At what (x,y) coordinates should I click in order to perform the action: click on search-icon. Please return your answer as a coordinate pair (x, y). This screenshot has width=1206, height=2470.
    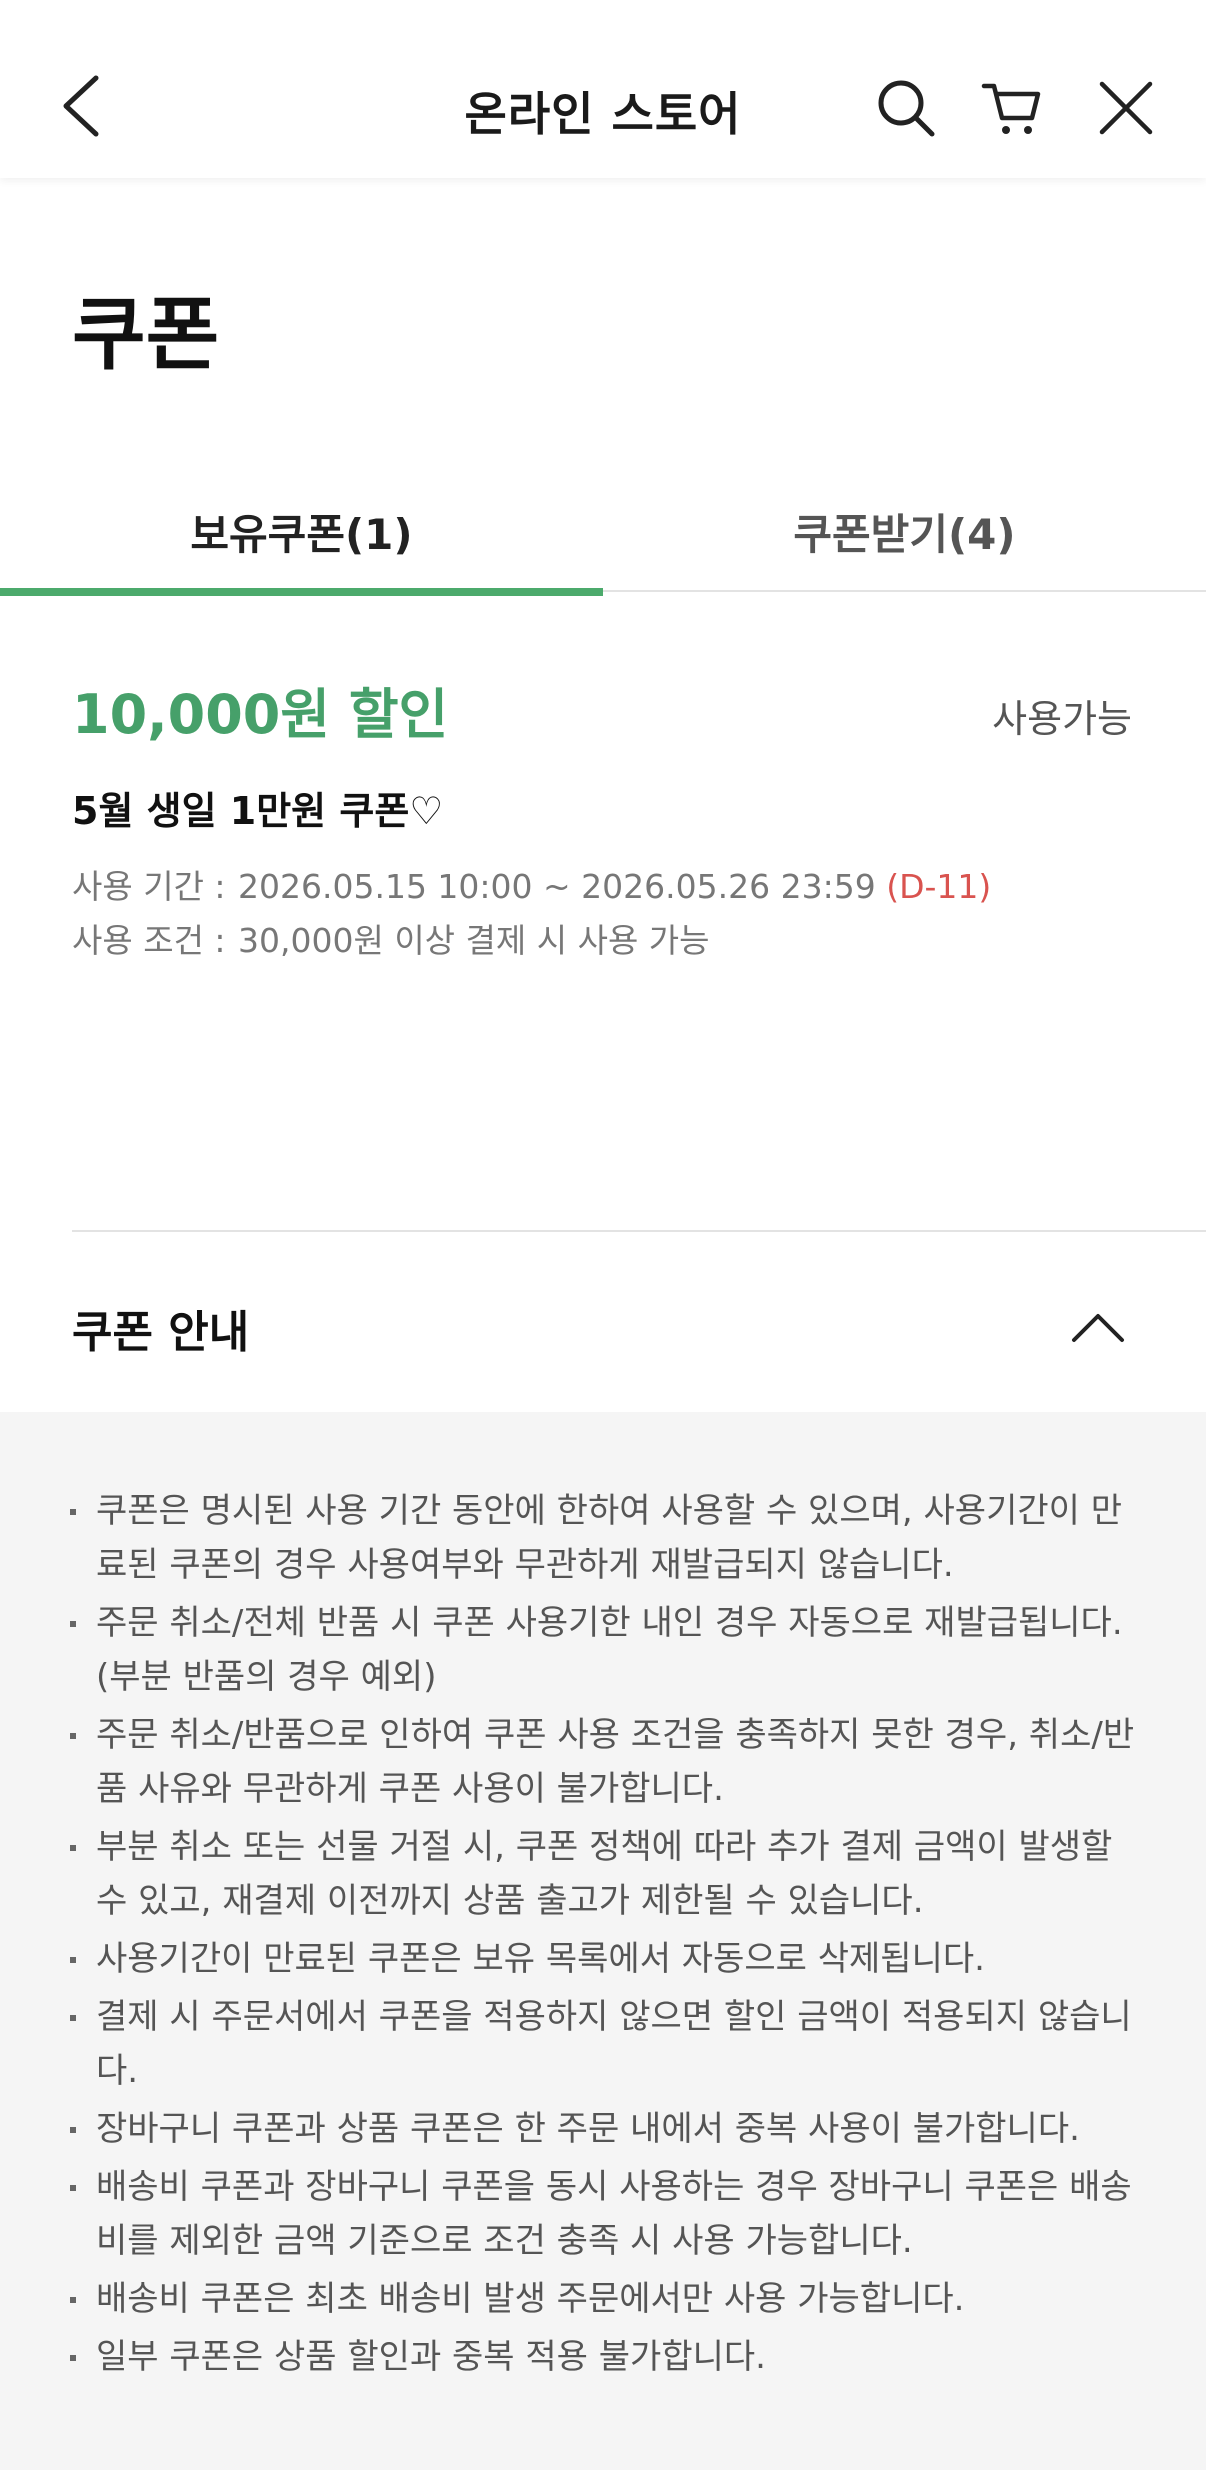
    Looking at the image, I should click on (906, 108).